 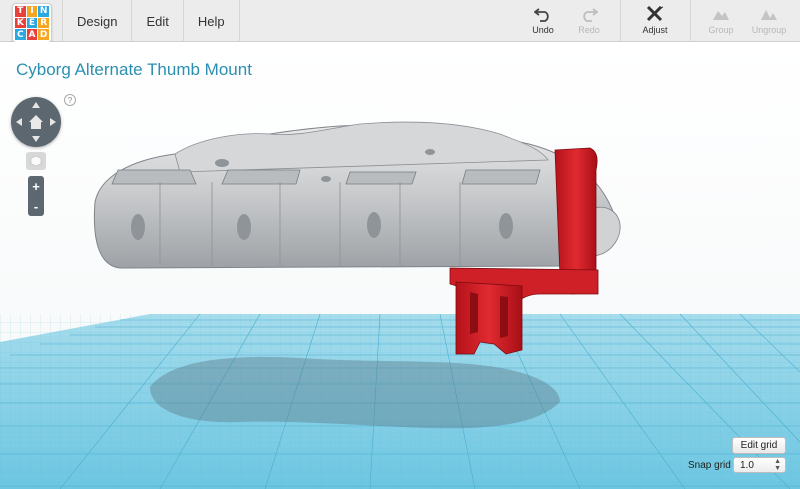 What do you see at coordinates (158, 21) in the screenshot?
I see `menu-edit: Edit` at bounding box center [158, 21].